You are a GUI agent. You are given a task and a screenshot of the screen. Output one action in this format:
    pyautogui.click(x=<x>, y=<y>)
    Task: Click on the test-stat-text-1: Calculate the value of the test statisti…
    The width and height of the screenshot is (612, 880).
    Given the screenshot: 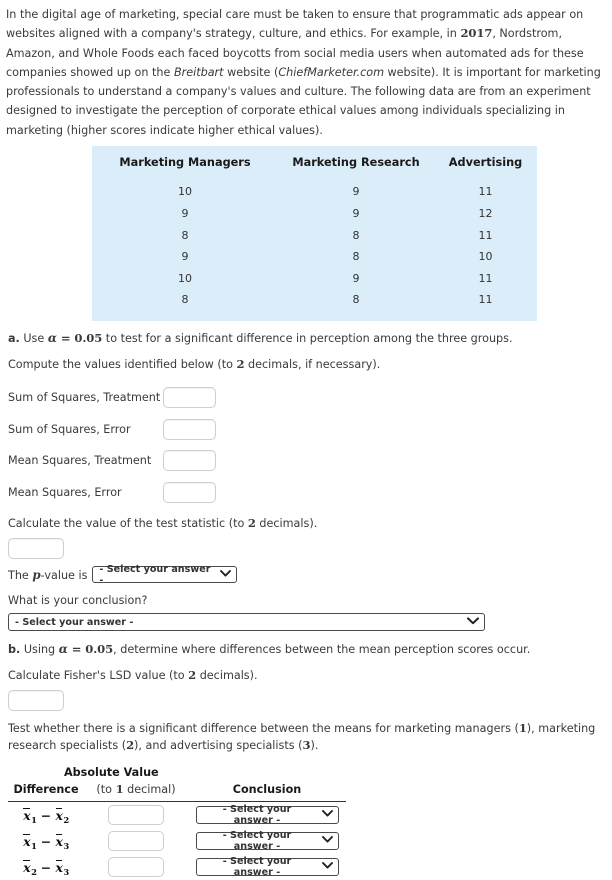 What is the action you would take?
    pyautogui.click(x=128, y=524)
    